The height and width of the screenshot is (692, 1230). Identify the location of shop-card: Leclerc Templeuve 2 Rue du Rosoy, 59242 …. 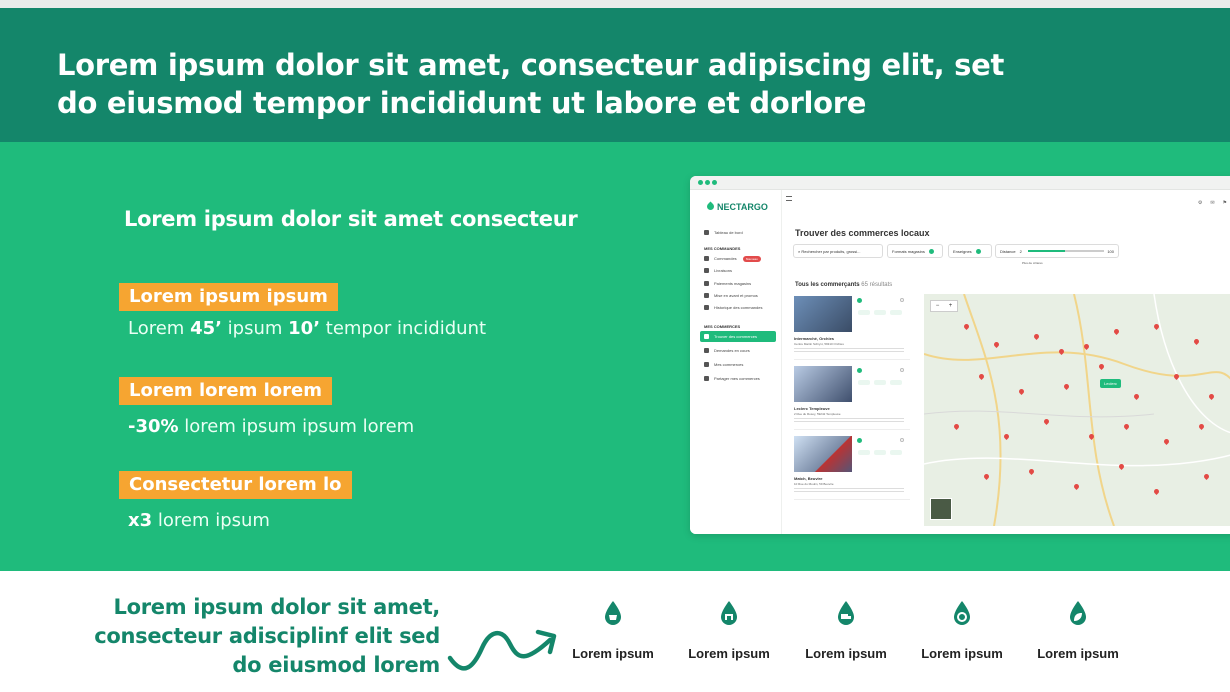
(852, 398).